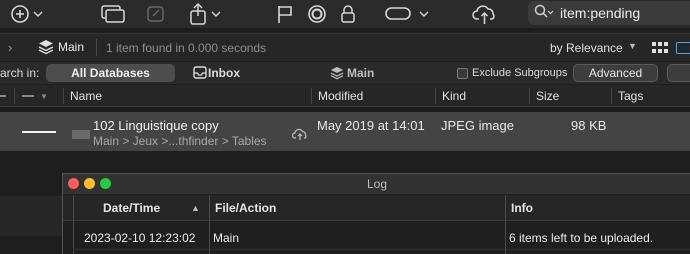  What do you see at coordinates (39, 132) in the screenshot?
I see `label-indicator` at bounding box center [39, 132].